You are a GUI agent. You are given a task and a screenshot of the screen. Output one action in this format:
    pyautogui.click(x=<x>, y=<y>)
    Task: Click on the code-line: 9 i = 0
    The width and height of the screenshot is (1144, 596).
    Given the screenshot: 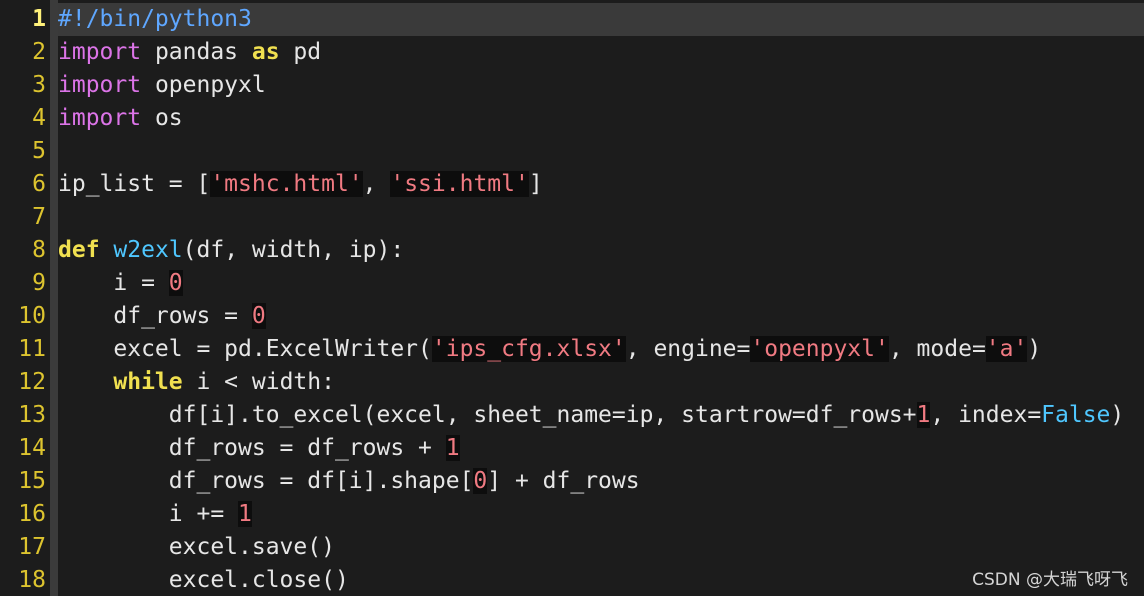 What is the action you would take?
    pyautogui.click(x=91, y=283)
    